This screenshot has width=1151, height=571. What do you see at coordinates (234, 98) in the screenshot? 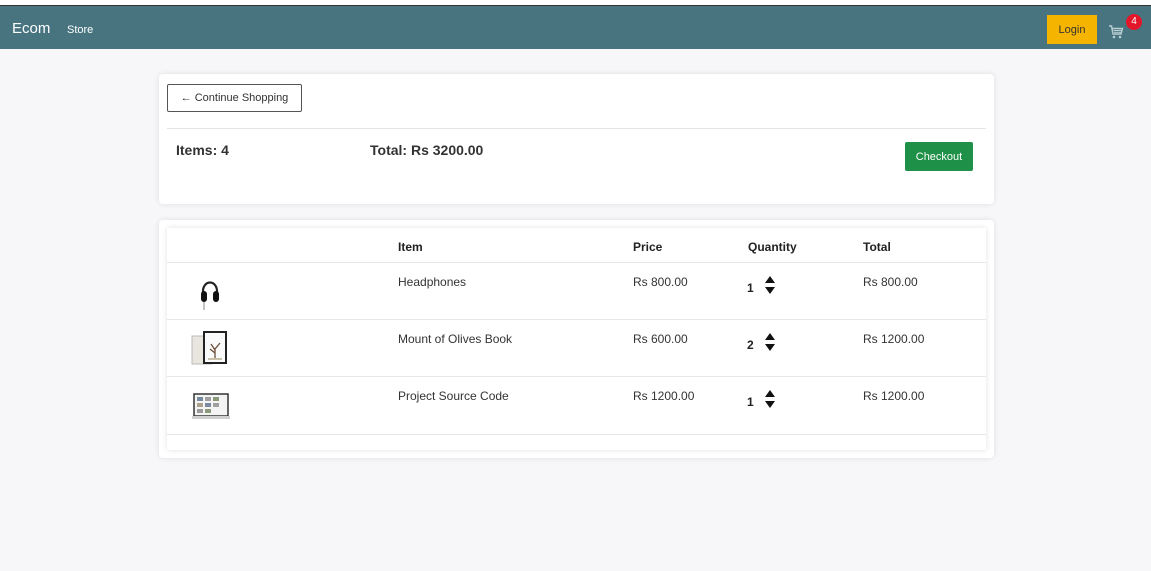
I see `continue-shopping-button: ← Continue Shopping` at bounding box center [234, 98].